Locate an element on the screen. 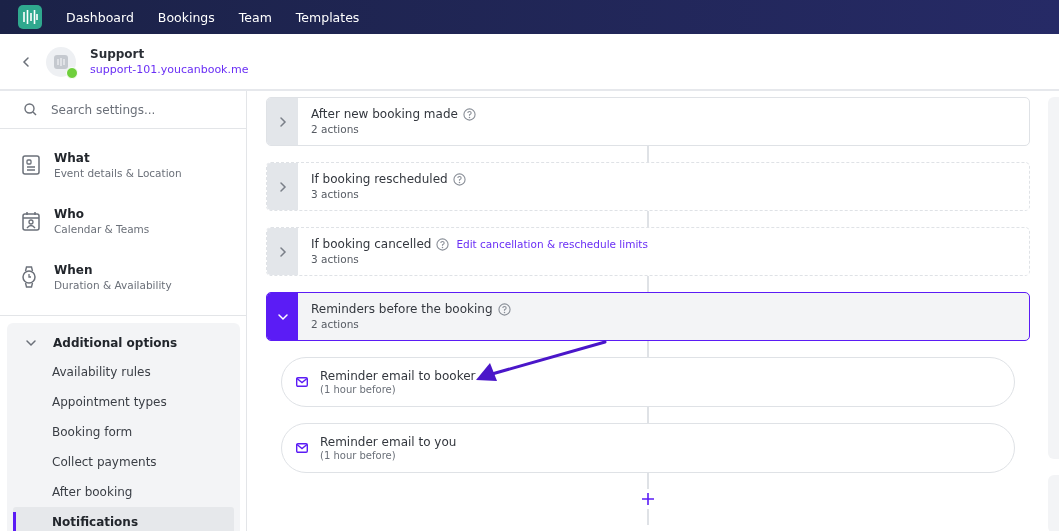 The image size is (1059, 531). back-icon is located at coordinates (26, 61).